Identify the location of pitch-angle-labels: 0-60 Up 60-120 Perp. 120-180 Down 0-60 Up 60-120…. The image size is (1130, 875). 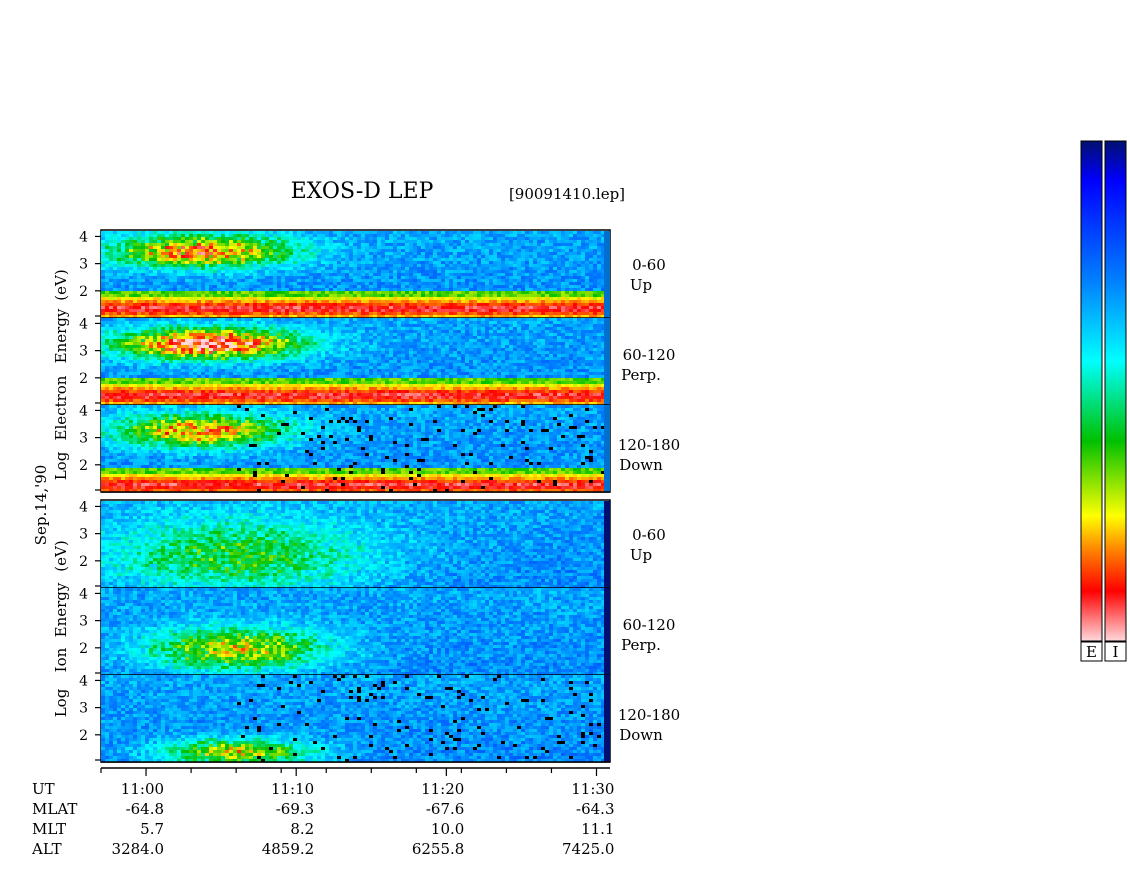
(649, 500).